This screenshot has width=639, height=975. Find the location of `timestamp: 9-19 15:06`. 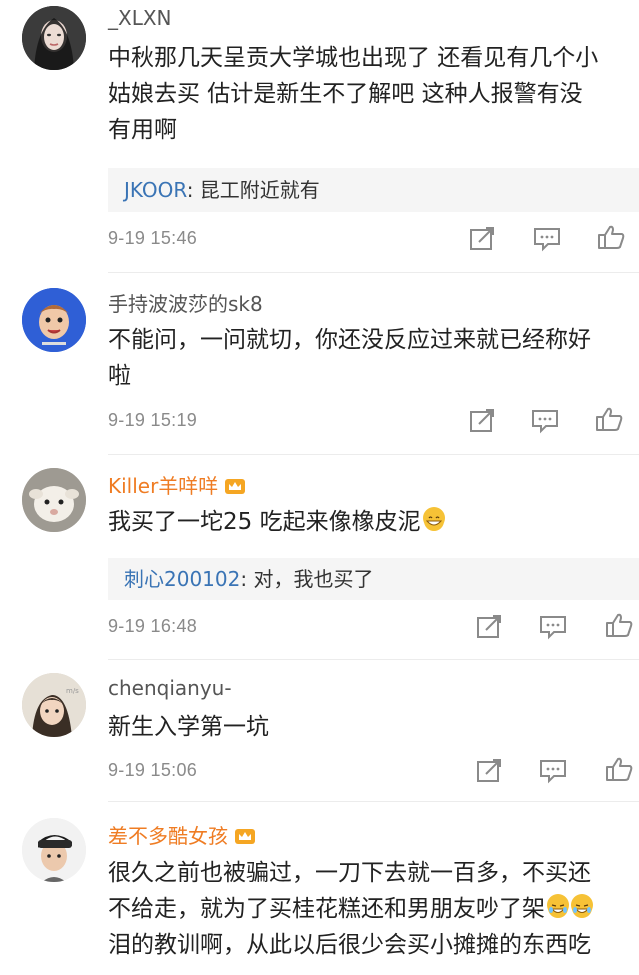

timestamp: 9-19 15:06 is located at coordinates (153, 770).